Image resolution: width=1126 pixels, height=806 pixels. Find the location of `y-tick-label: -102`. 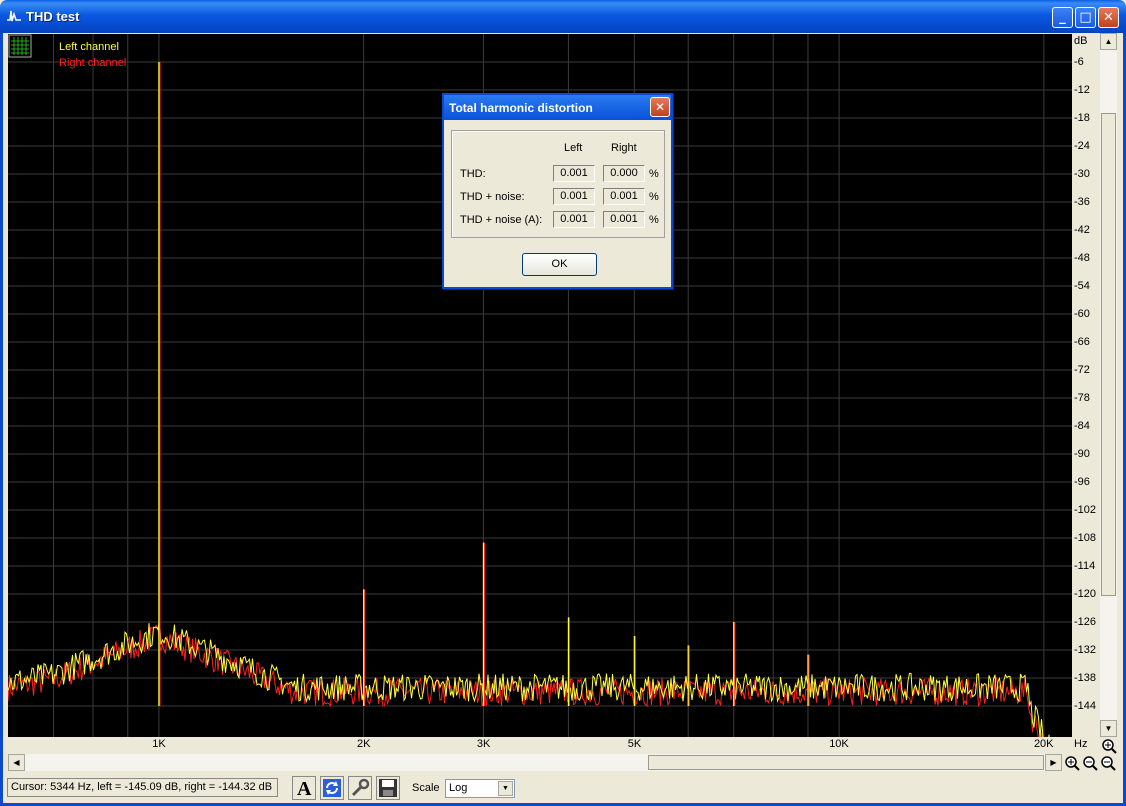

y-tick-label: -102 is located at coordinates (1085, 510).